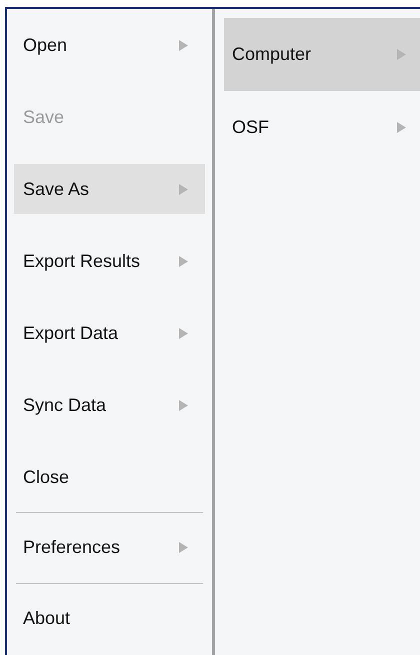  What do you see at coordinates (109, 547) in the screenshot?
I see `menu-item: Preferences` at bounding box center [109, 547].